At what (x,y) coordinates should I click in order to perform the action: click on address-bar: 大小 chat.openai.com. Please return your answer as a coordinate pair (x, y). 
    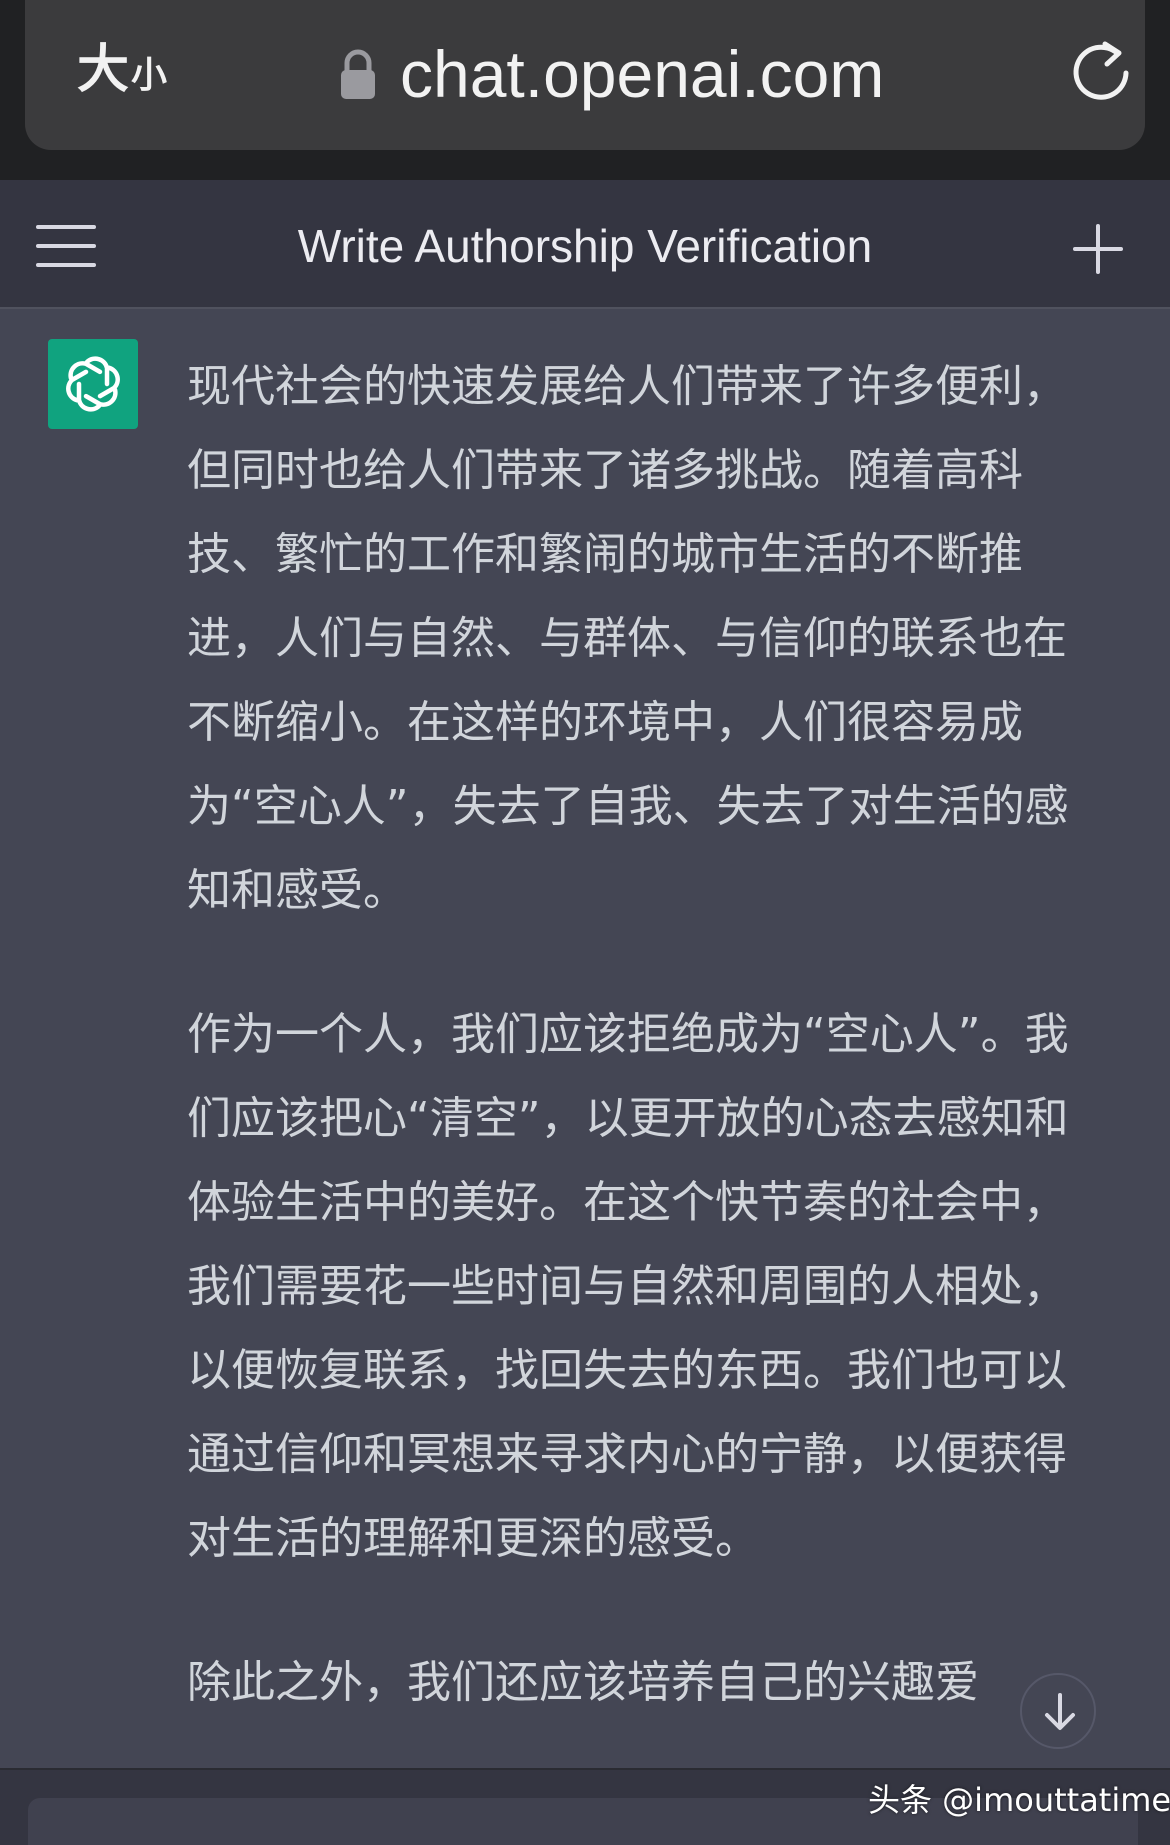
    Looking at the image, I should click on (585, 75).